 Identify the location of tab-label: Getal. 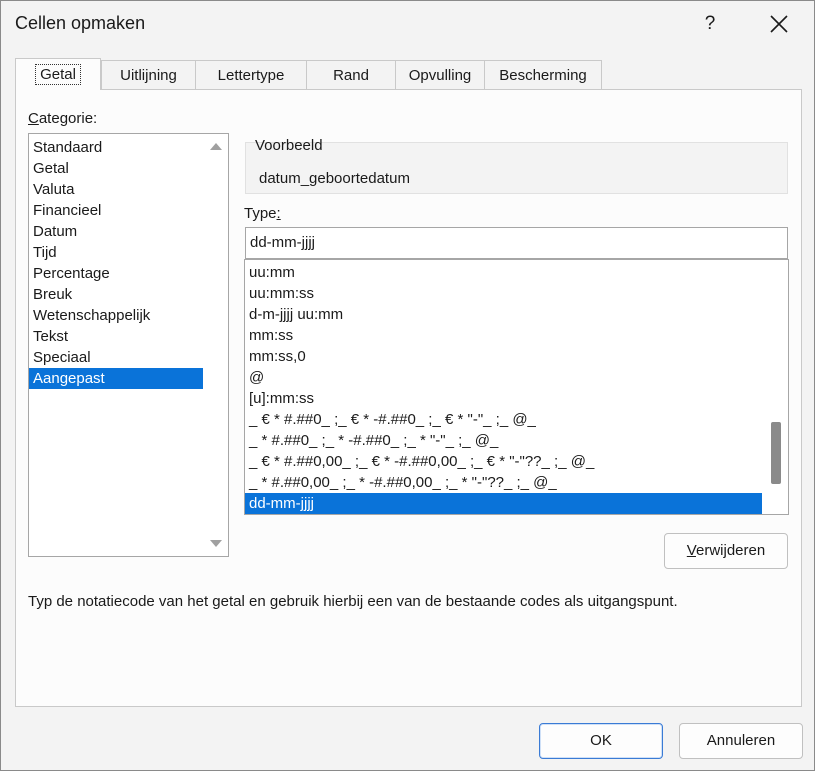
(58, 74).